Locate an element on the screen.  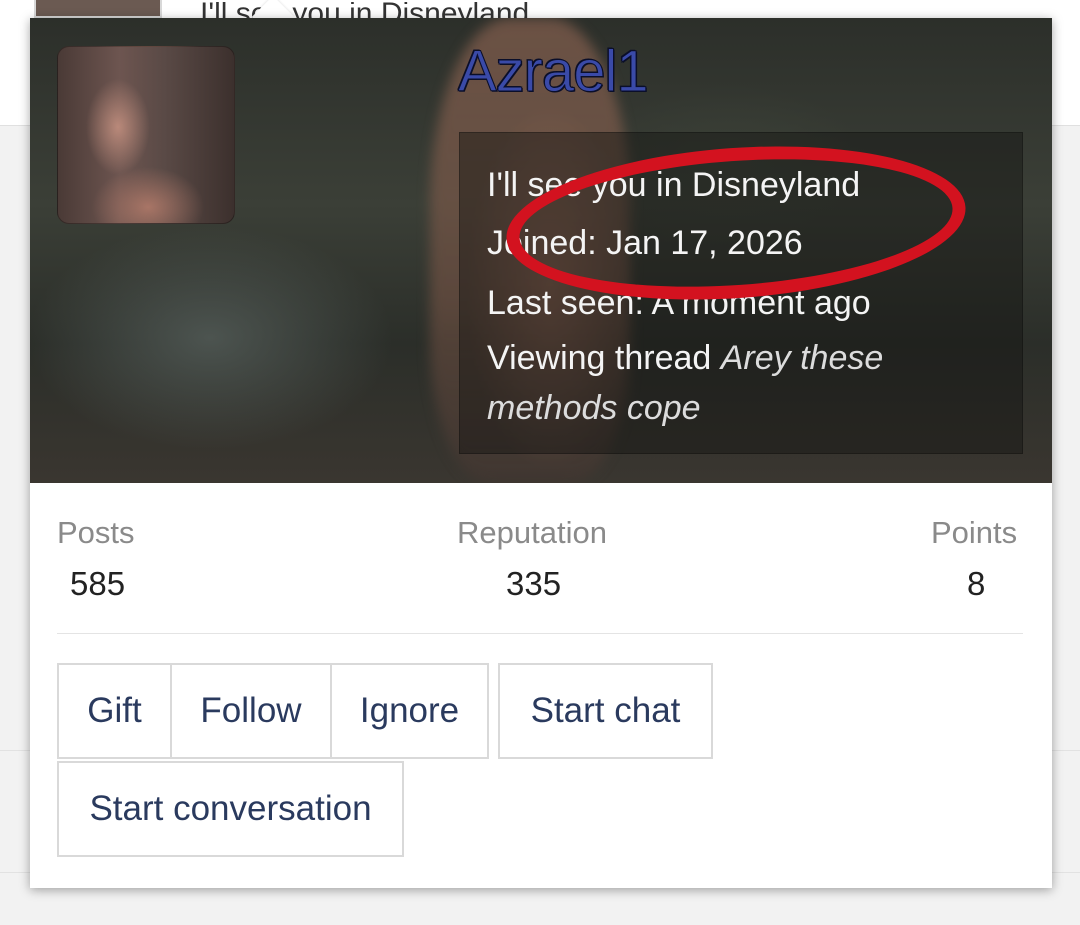
background-thumbnail is located at coordinates (98, 9).